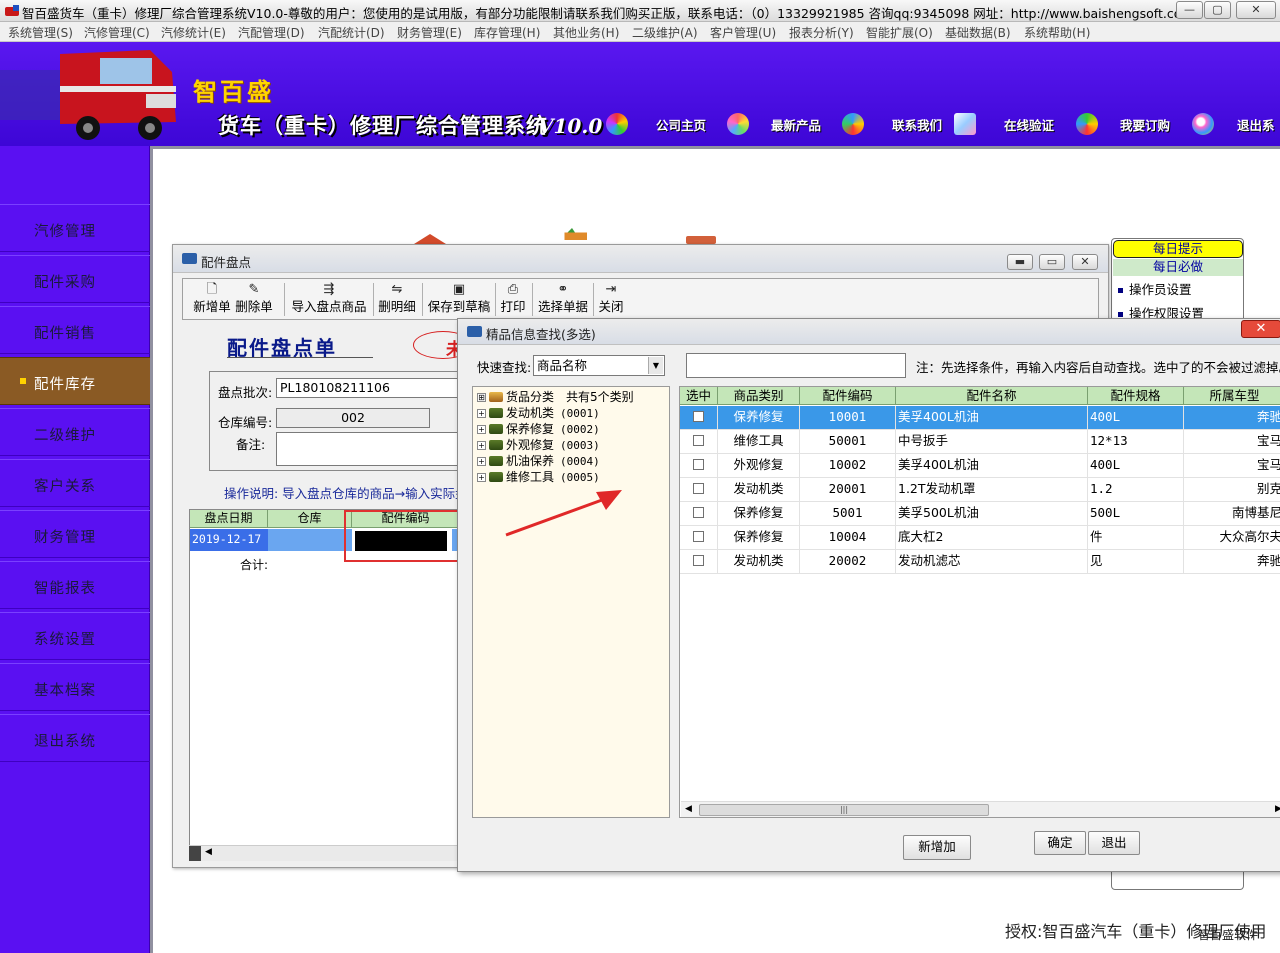  What do you see at coordinates (796, 365) in the screenshot?
I see `quick-search-input` at bounding box center [796, 365].